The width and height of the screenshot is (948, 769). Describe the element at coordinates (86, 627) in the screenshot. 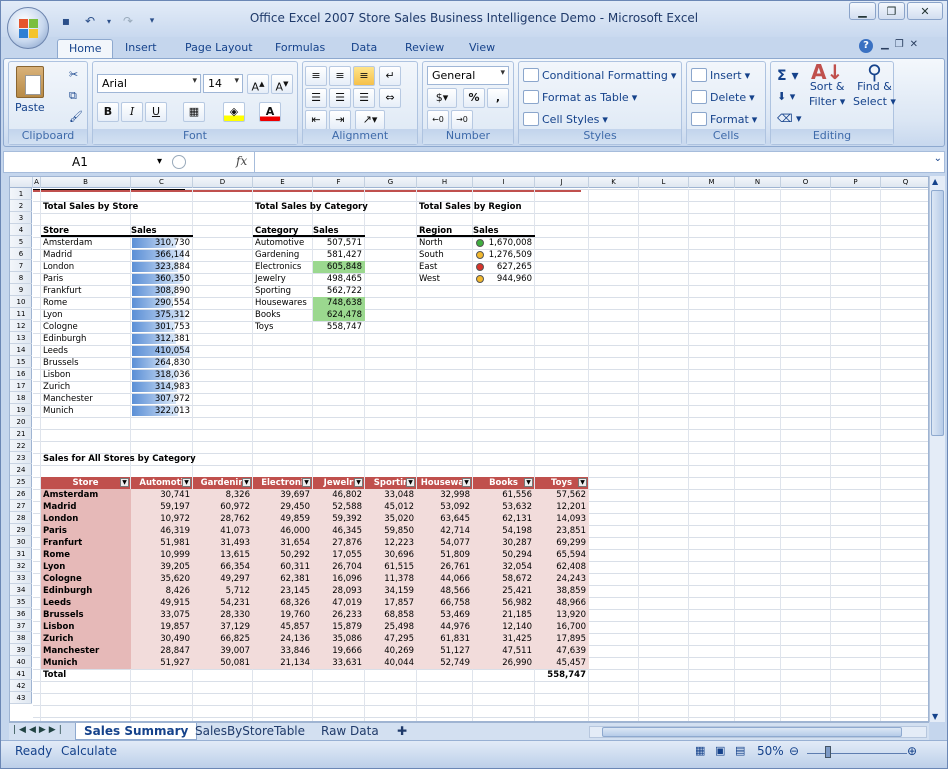

I see `table-store-name: Lisbon` at that location.